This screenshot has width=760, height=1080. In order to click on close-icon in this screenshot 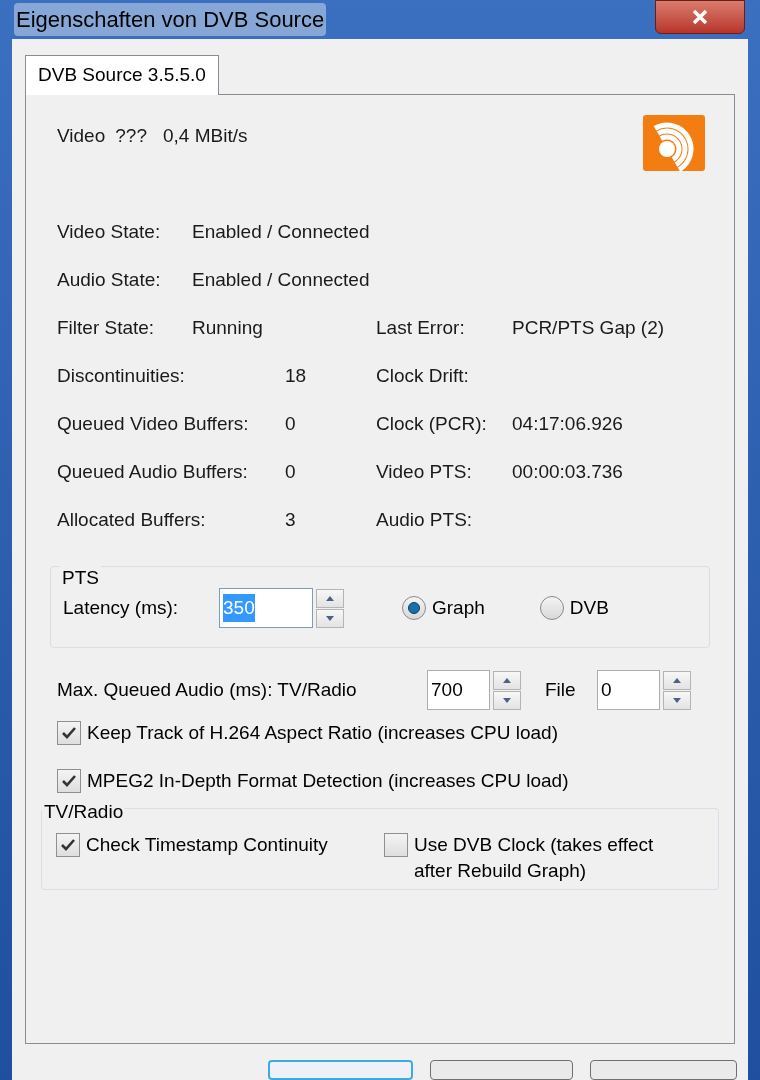, I will do `click(700, 17)`.